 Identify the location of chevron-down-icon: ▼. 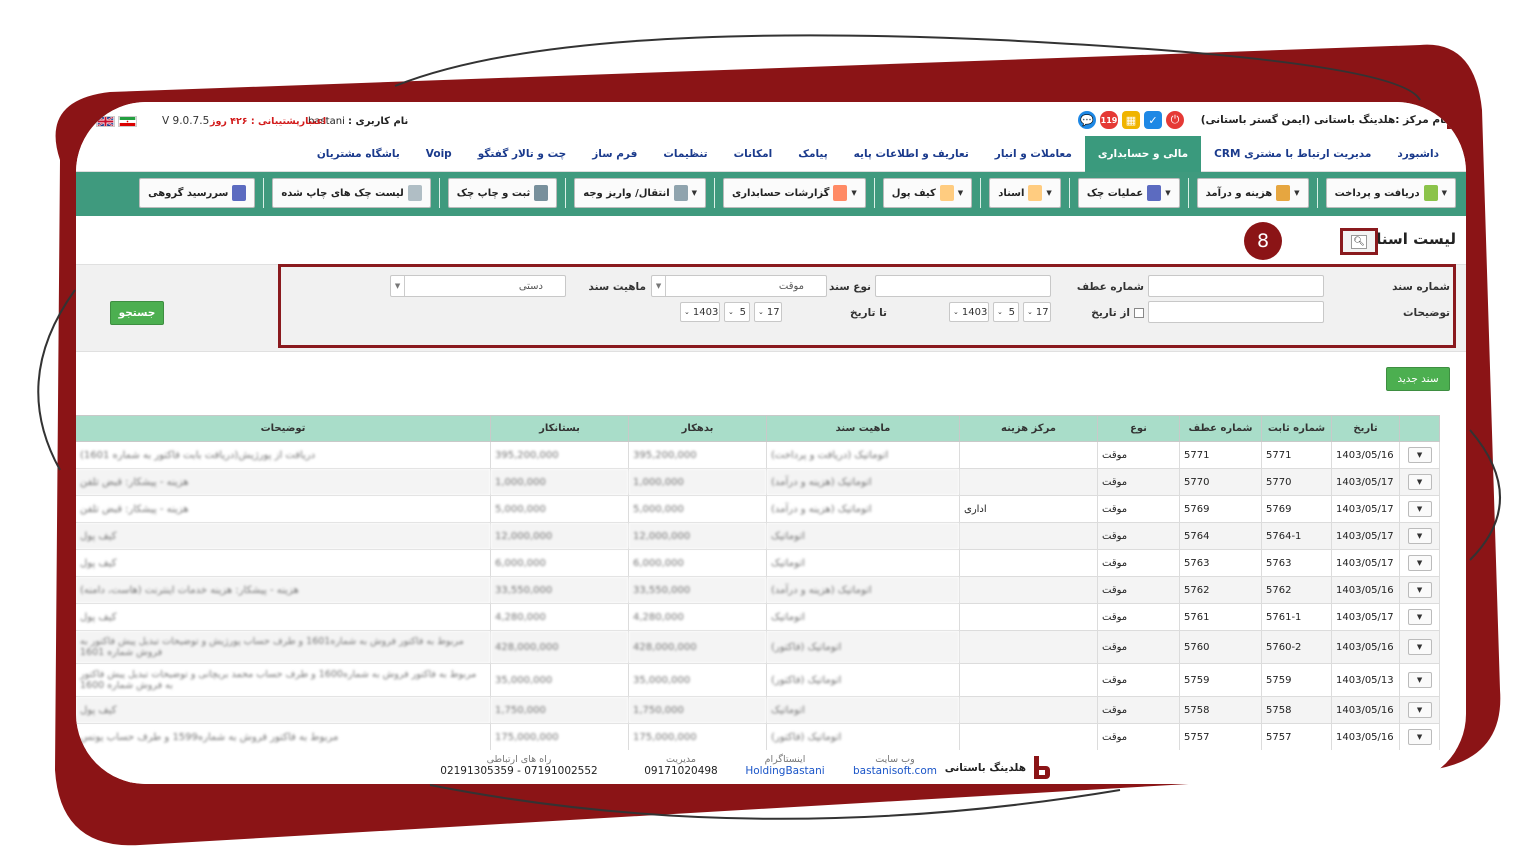
(1049, 193).